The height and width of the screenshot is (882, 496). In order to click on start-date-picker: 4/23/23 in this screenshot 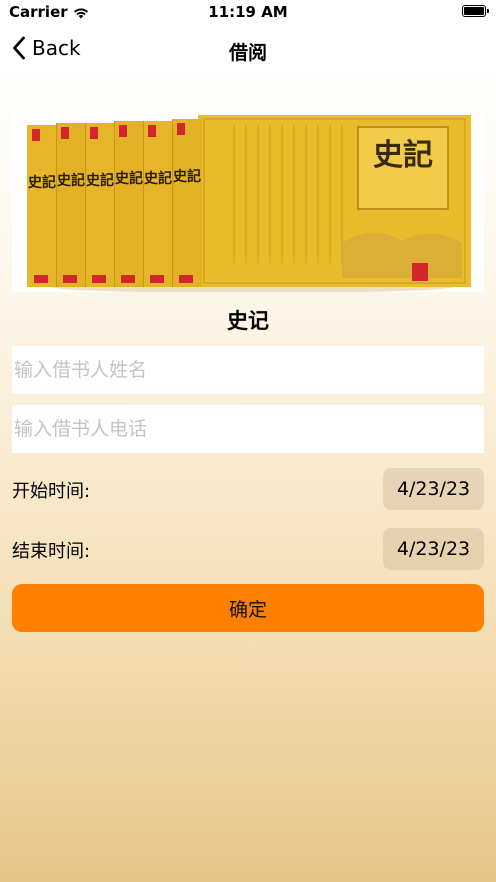, I will do `click(433, 489)`.